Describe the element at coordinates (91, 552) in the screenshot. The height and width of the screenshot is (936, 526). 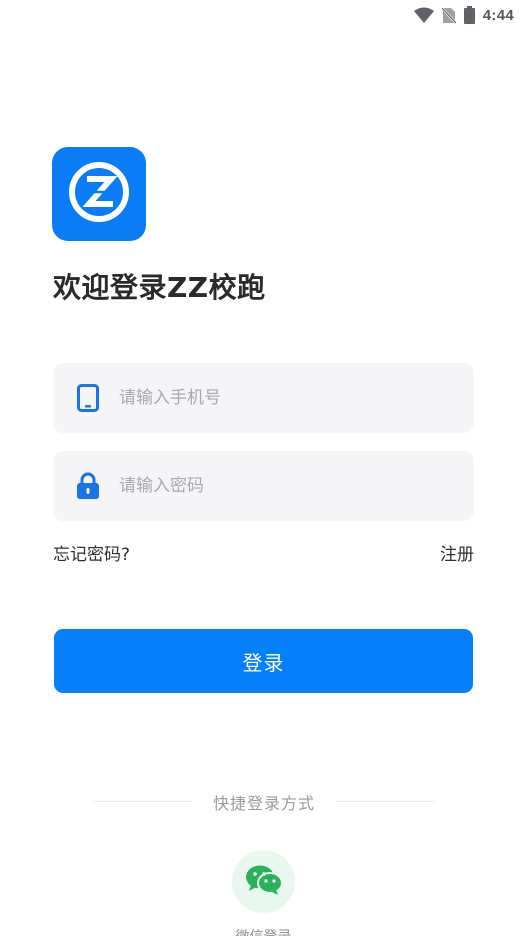
I see `forgot-password-link: 忘记密码?` at that location.